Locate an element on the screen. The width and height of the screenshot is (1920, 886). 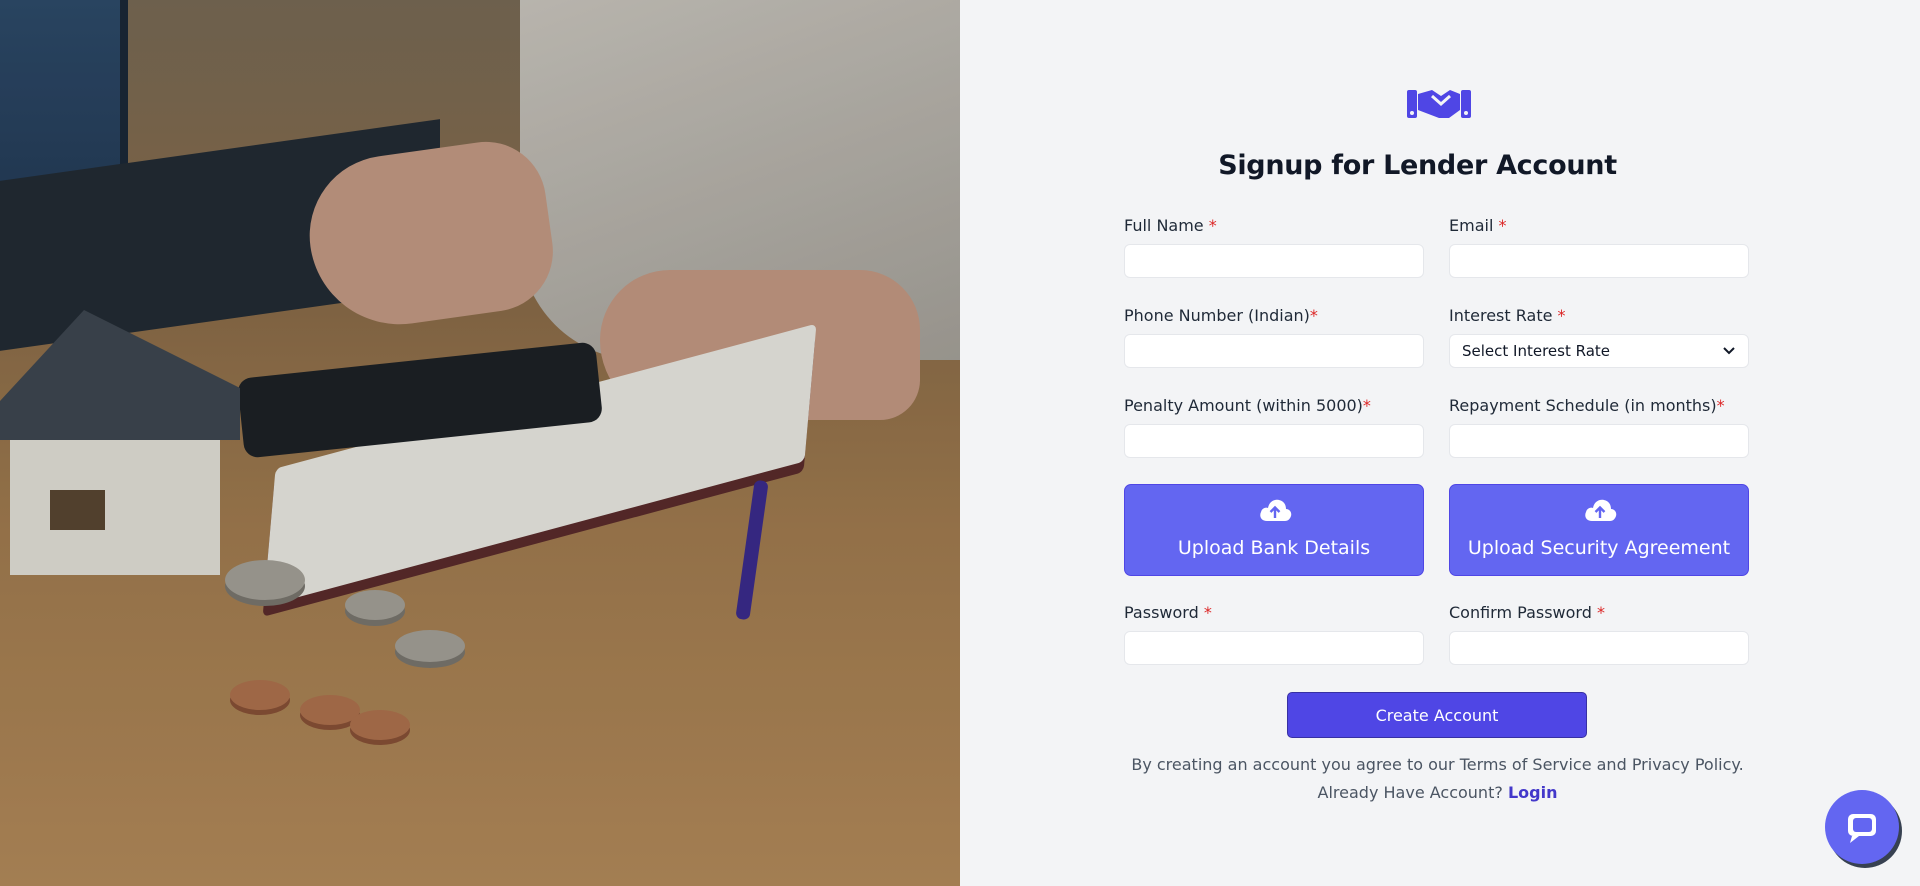
select-value: Select Interest Rate is located at coordinates (1536, 351).